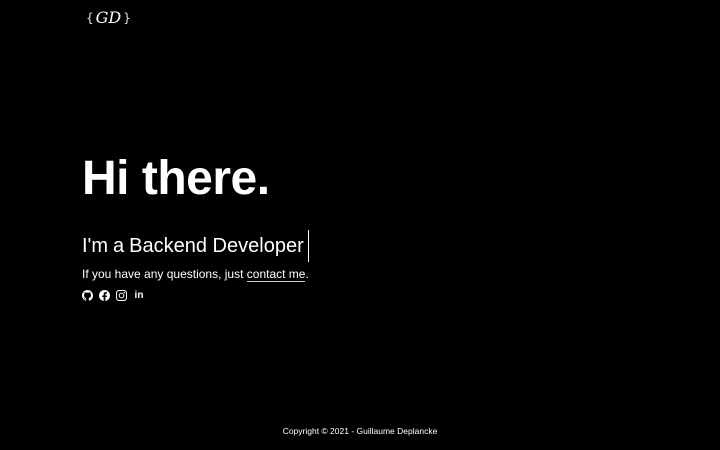 The image size is (720, 450). I want to click on github-link, so click(87, 295).